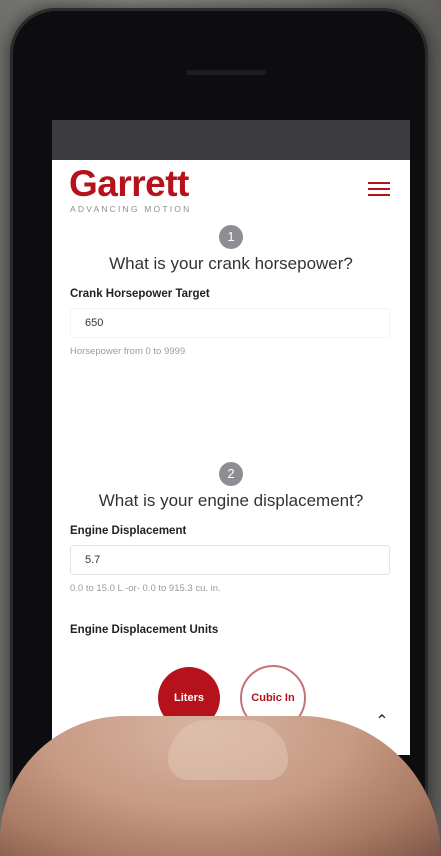 This screenshot has height=856, width=441. I want to click on engine-displacement-input: 5.7, so click(230, 560).